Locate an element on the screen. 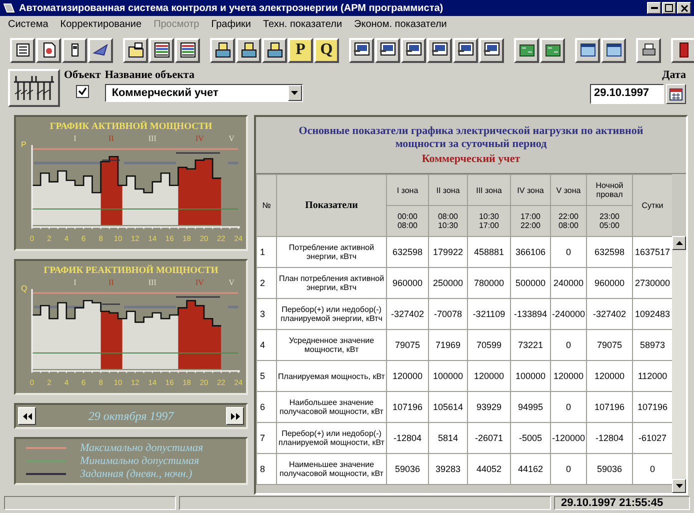 This screenshot has width=694, height=513. maximize-button is located at coordinates (669, 8).